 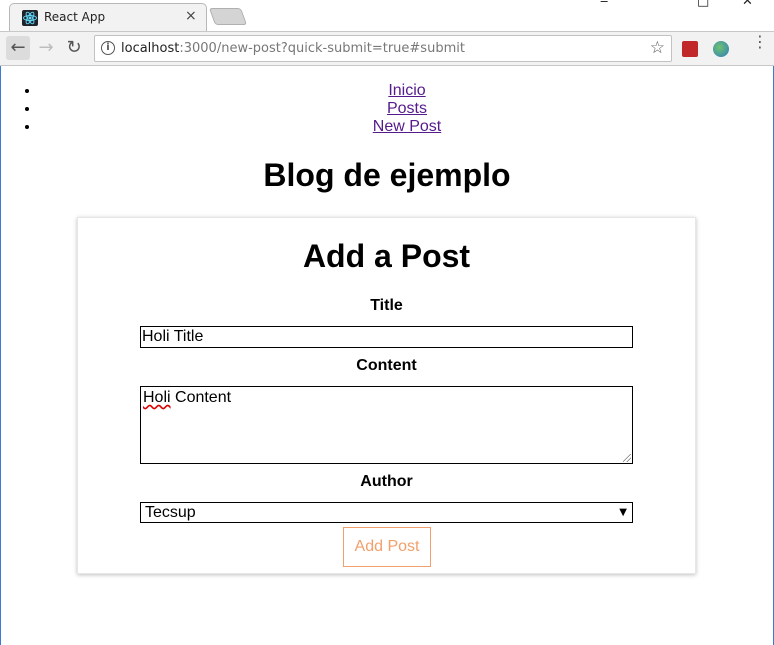 I want to click on nav-link-new-post: New Post, so click(x=407, y=126).